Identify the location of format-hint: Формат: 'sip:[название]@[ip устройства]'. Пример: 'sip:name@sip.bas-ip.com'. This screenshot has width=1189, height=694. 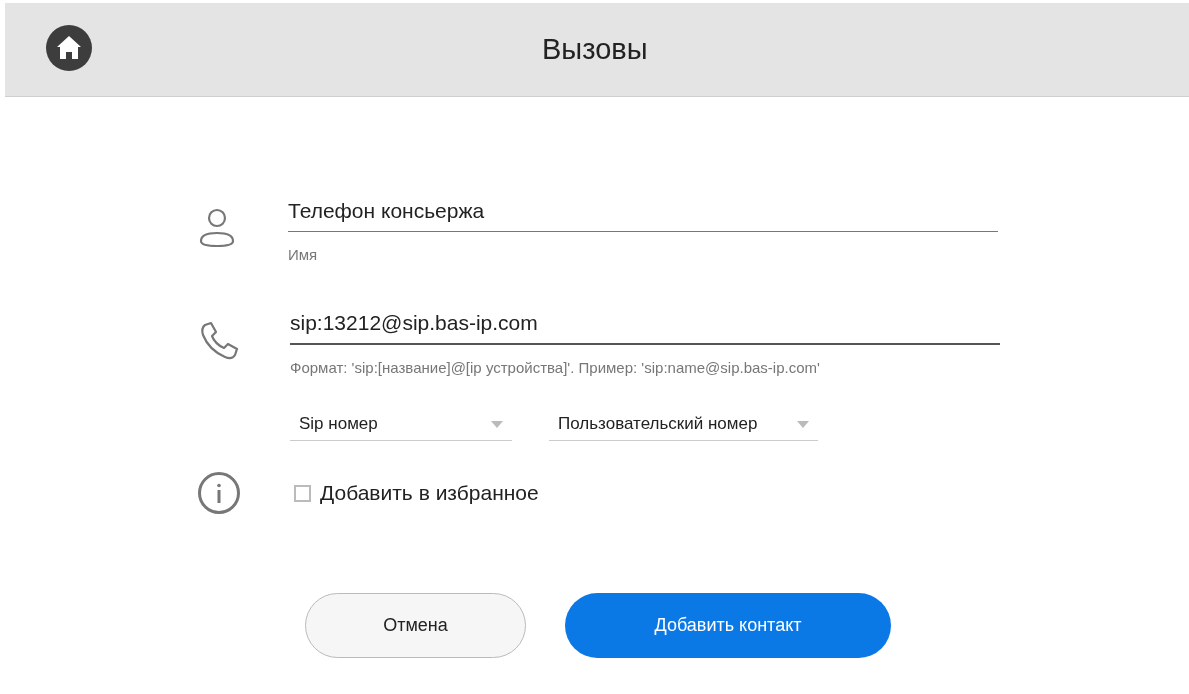
(555, 367).